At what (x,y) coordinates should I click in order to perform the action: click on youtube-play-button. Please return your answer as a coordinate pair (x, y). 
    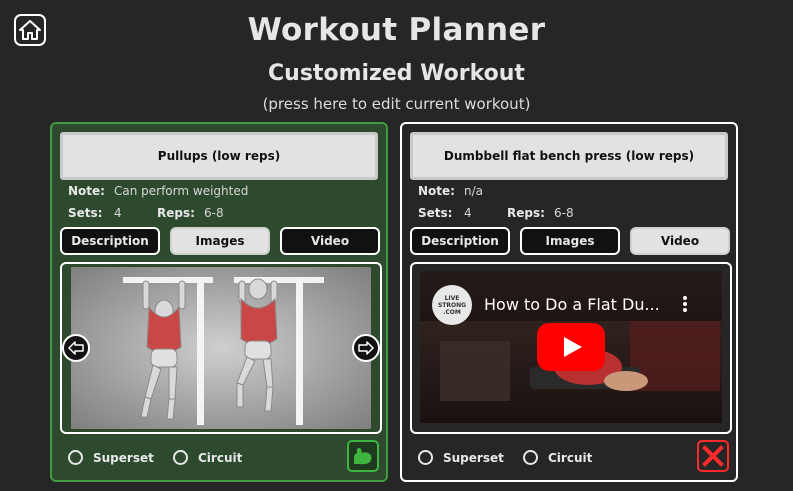
    Looking at the image, I should click on (571, 349).